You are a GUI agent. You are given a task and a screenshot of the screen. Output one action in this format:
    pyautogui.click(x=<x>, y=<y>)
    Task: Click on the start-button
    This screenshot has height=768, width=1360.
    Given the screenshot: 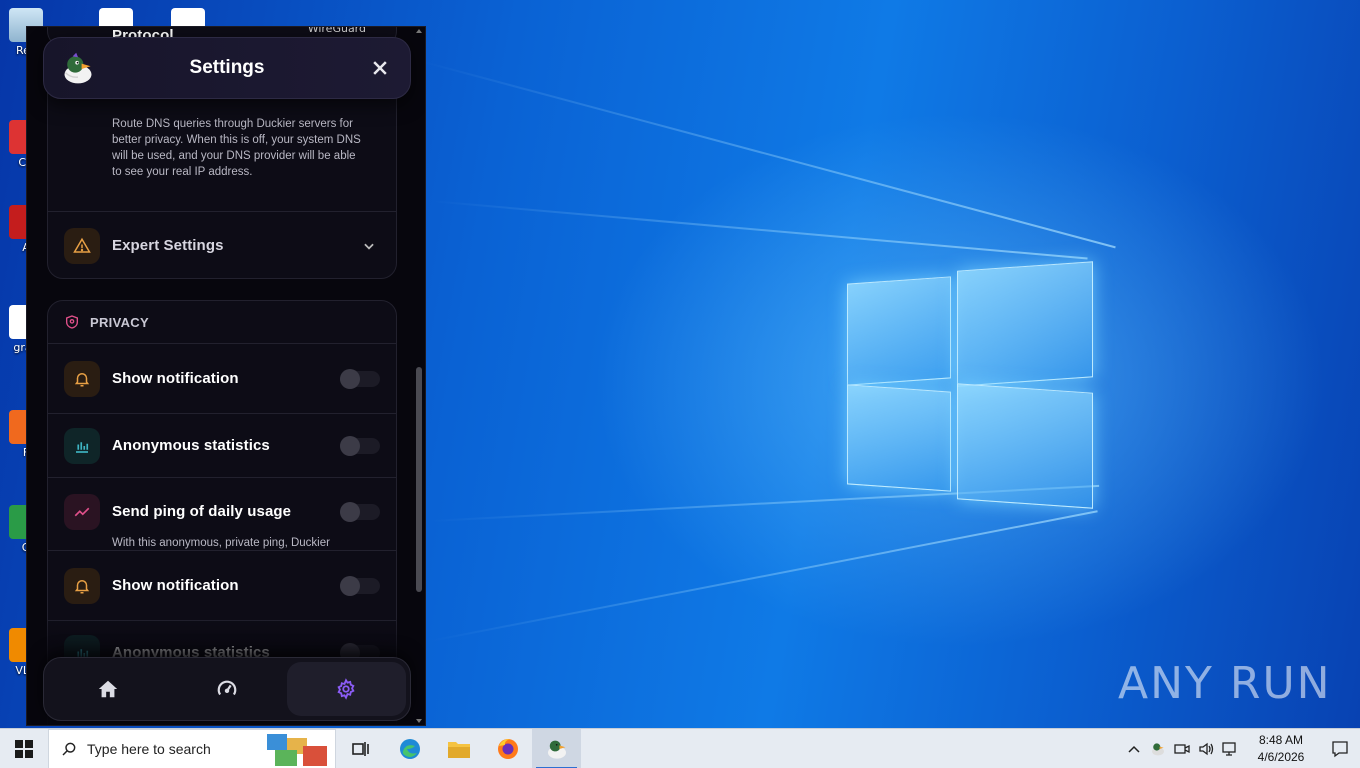 What is the action you would take?
    pyautogui.click(x=24, y=748)
    